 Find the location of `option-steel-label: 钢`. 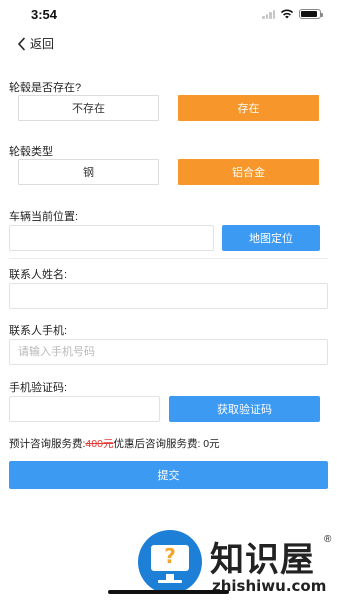

option-steel-label: 钢 is located at coordinates (88, 173).